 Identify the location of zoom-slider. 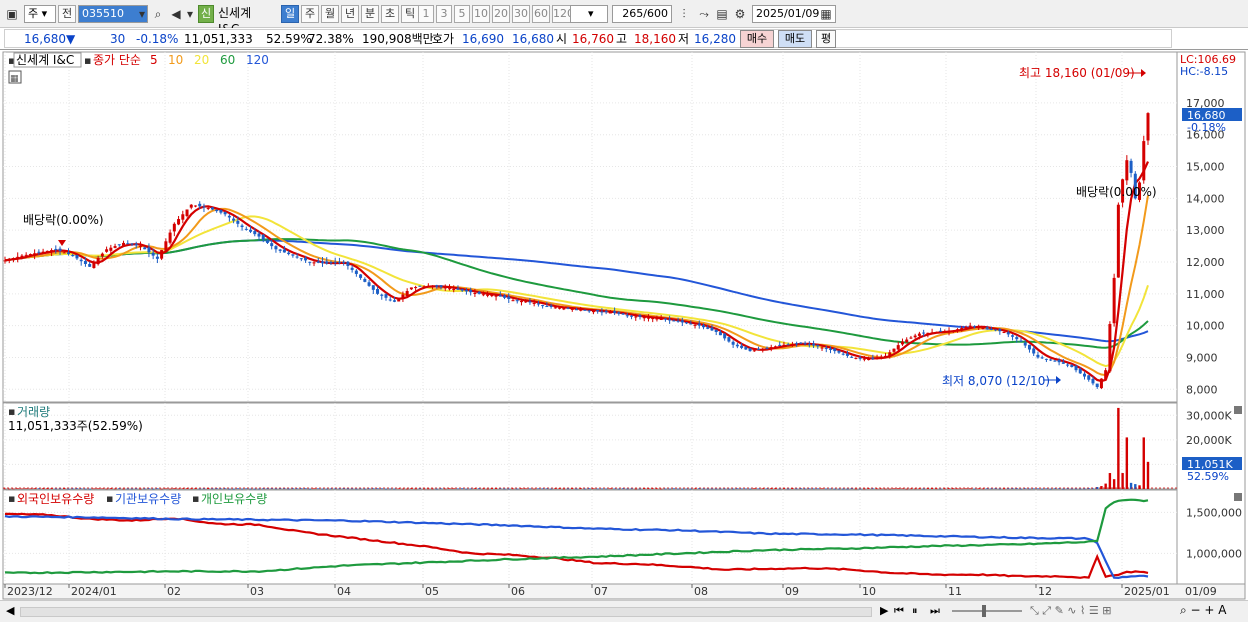
(987, 611).